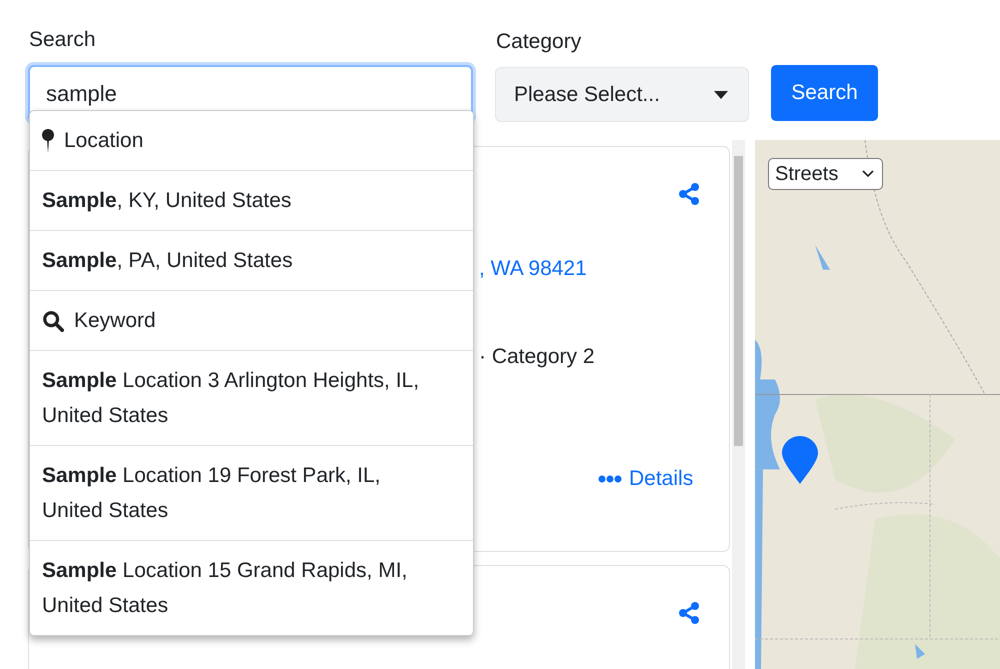 This screenshot has width=1000, height=669. What do you see at coordinates (824, 93) in the screenshot?
I see `search-button: Search` at bounding box center [824, 93].